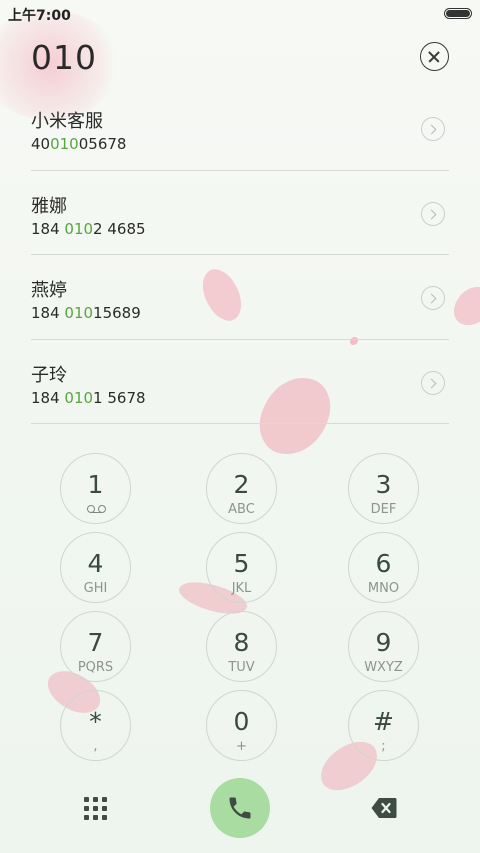 This screenshot has width=480, height=853. What do you see at coordinates (241, 563) in the screenshot?
I see `key-digit: 5` at bounding box center [241, 563].